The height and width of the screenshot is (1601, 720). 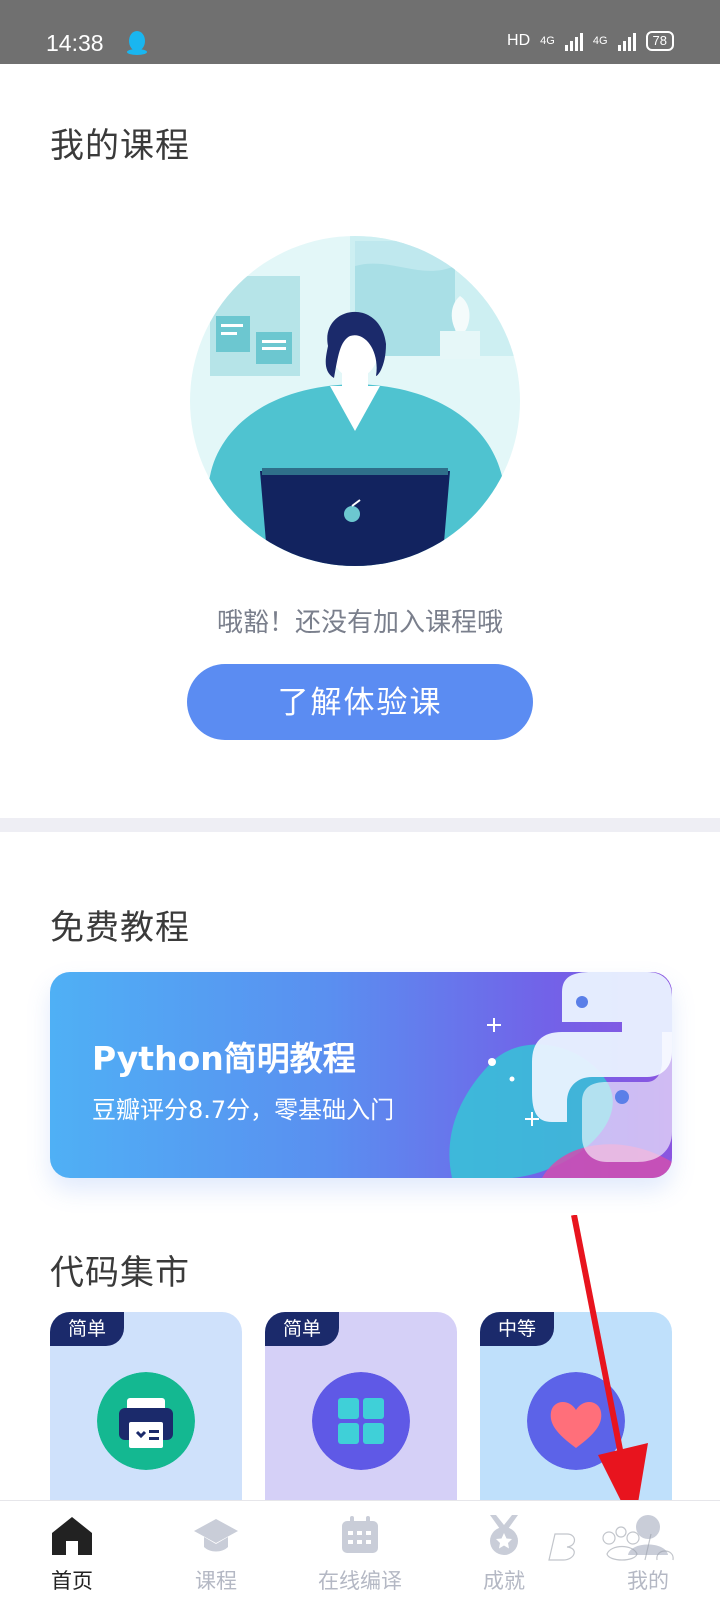 I want to click on printer-icon, so click(x=146, y=1421).